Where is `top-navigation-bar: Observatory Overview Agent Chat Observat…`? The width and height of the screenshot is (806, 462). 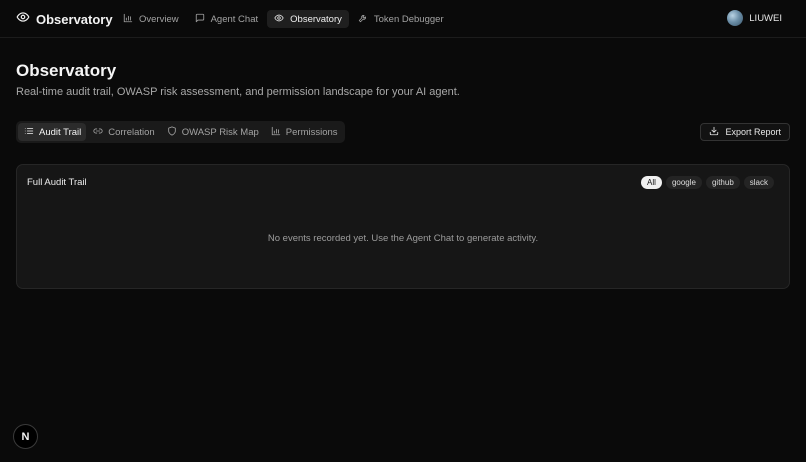 top-navigation-bar: Observatory Overview Agent Chat Observat… is located at coordinates (403, 19).